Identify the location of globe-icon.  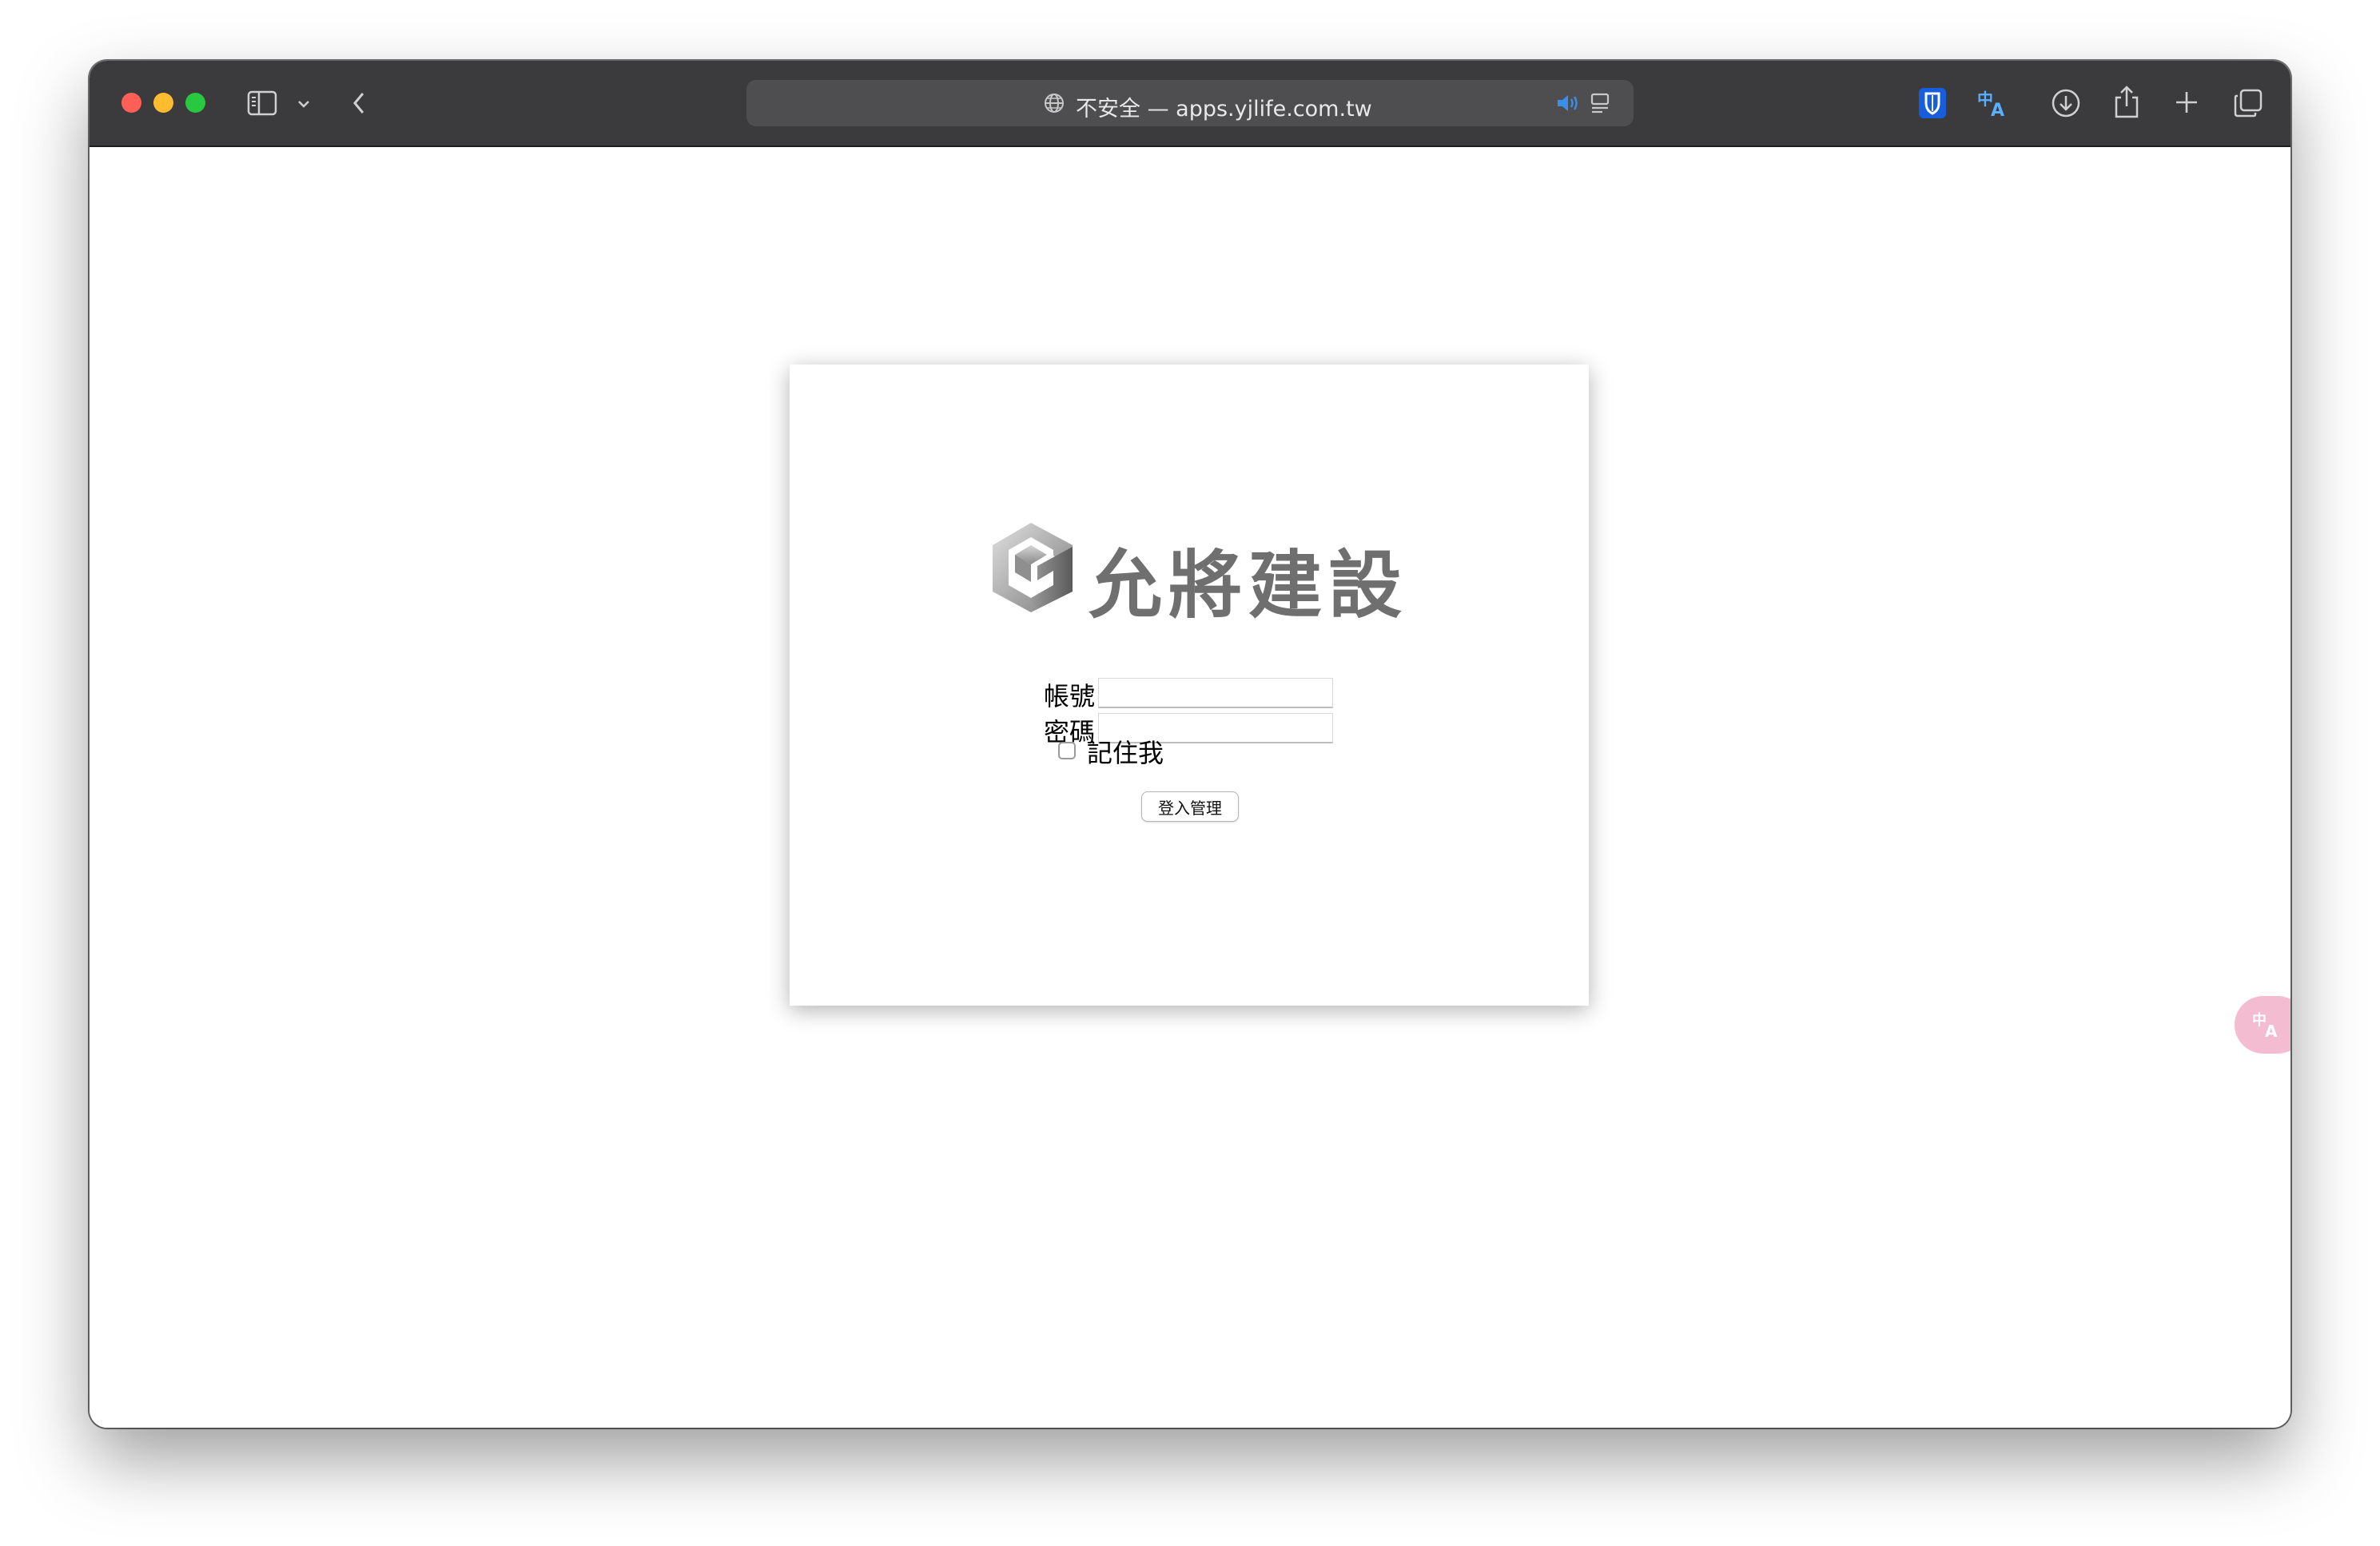
(1054, 103).